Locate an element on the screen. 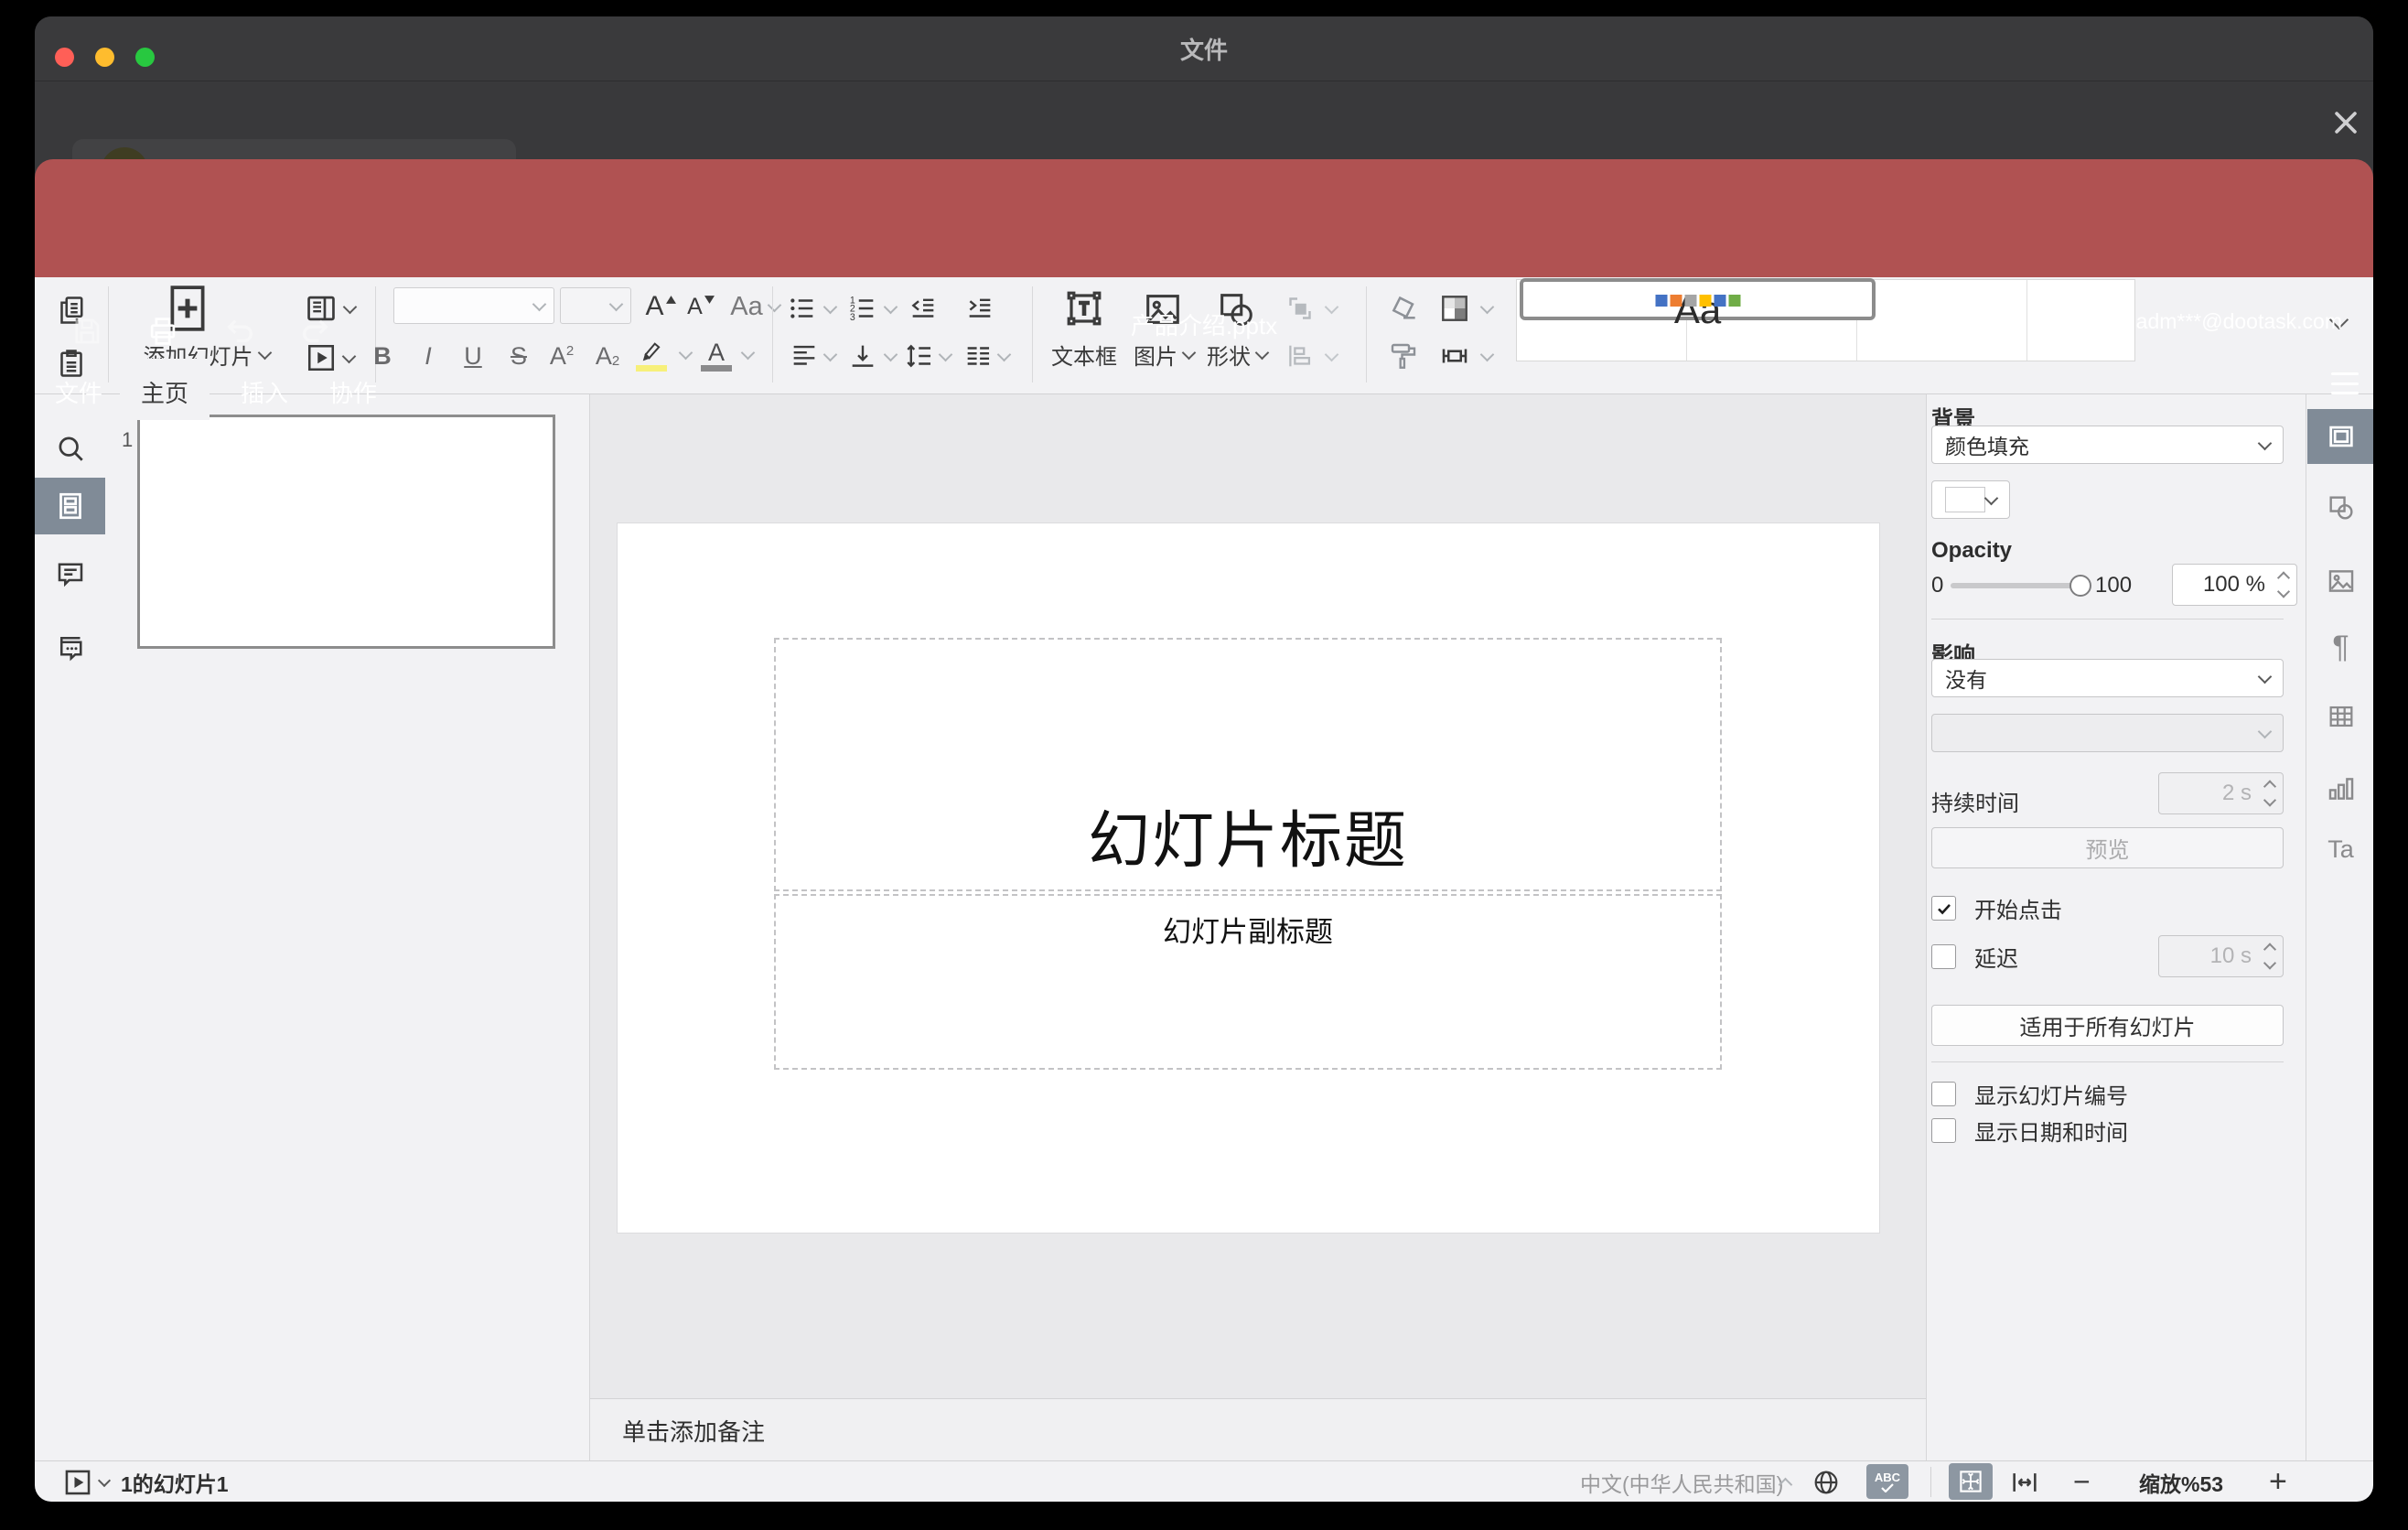 The height and width of the screenshot is (1530, 2408). subtitle-placeholder: 幻灯片副标题 is located at coordinates (1248, 982).